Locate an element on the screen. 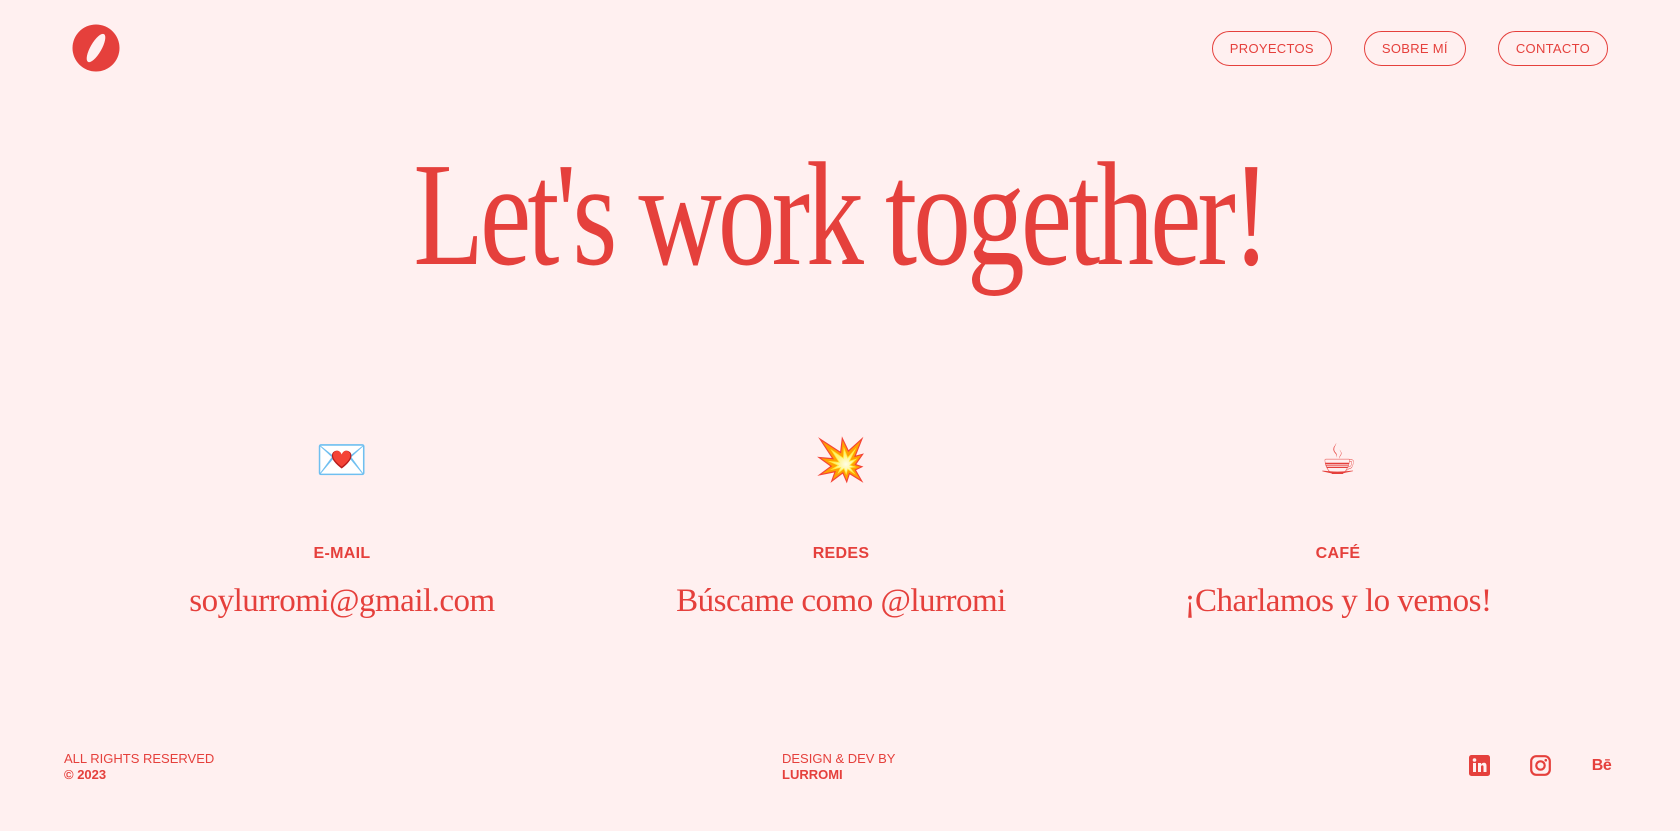  instagram-link is located at coordinates (1540, 765).